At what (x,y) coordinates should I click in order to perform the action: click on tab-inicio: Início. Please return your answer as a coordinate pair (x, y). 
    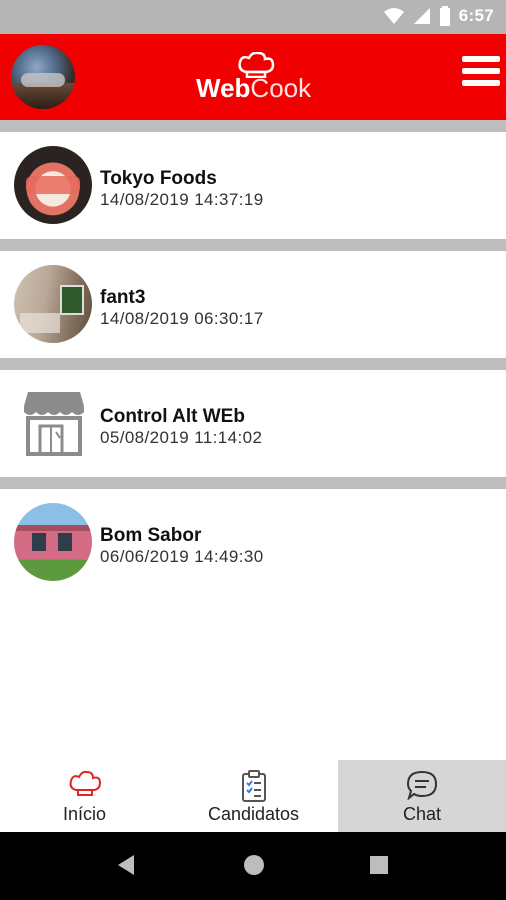
    Looking at the image, I should click on (84, 796).